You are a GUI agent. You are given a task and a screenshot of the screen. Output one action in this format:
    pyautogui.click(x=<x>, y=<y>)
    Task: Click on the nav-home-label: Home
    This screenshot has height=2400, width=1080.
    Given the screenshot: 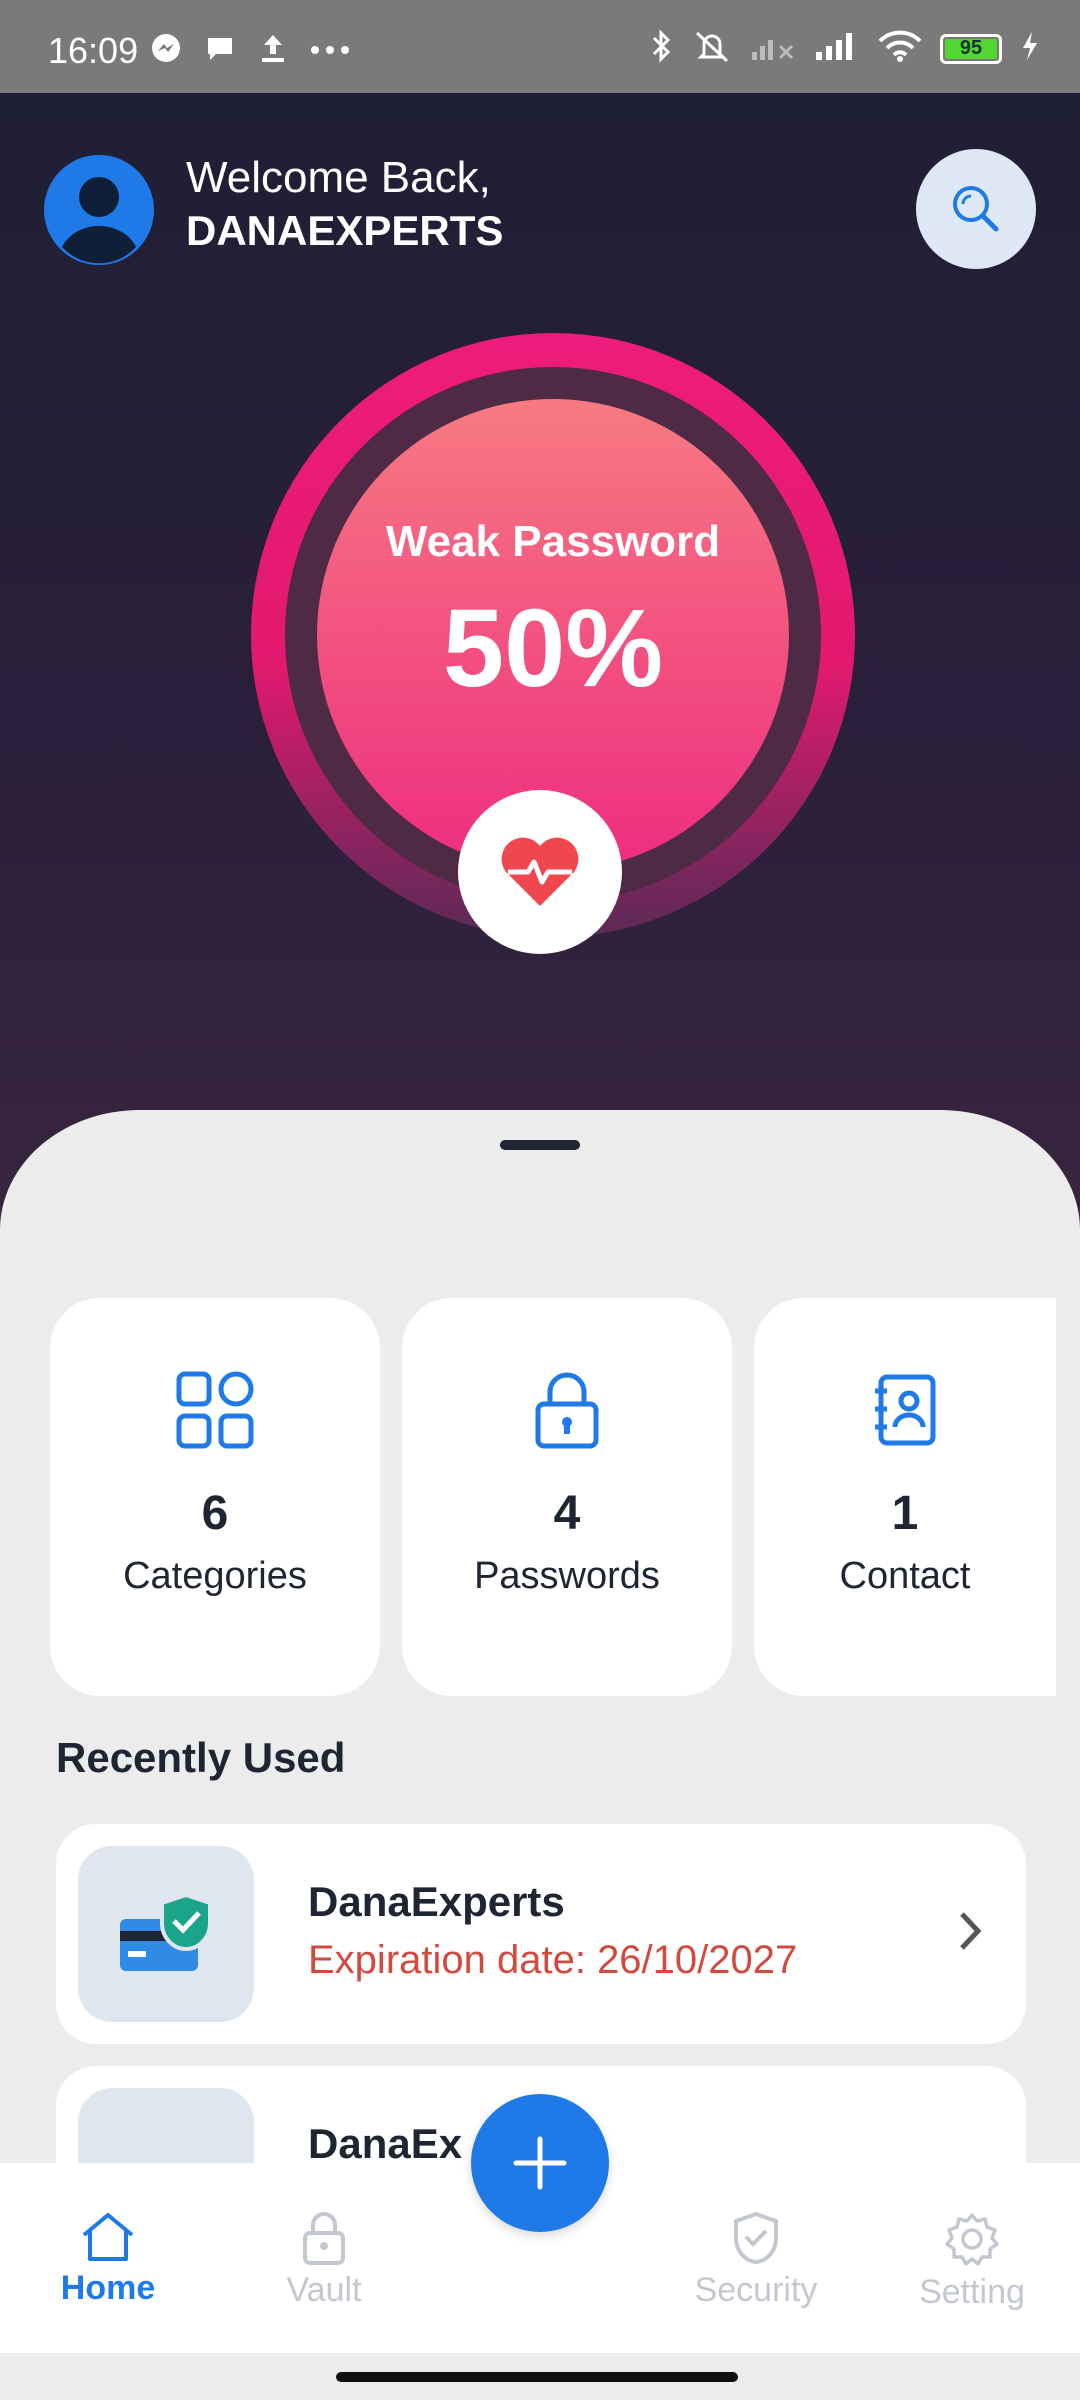 What is the action you would take?
    pyautogui.click(x=108, y=2288)
    